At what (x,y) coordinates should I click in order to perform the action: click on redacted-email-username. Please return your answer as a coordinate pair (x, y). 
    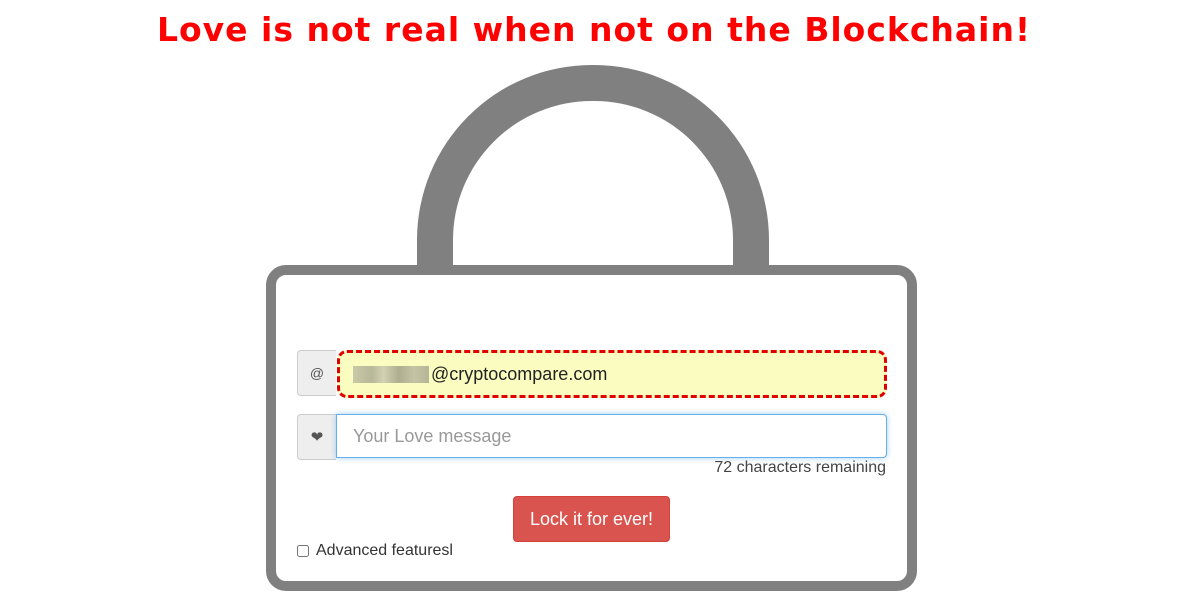
    Looking at the image, I should click on (391, 374).